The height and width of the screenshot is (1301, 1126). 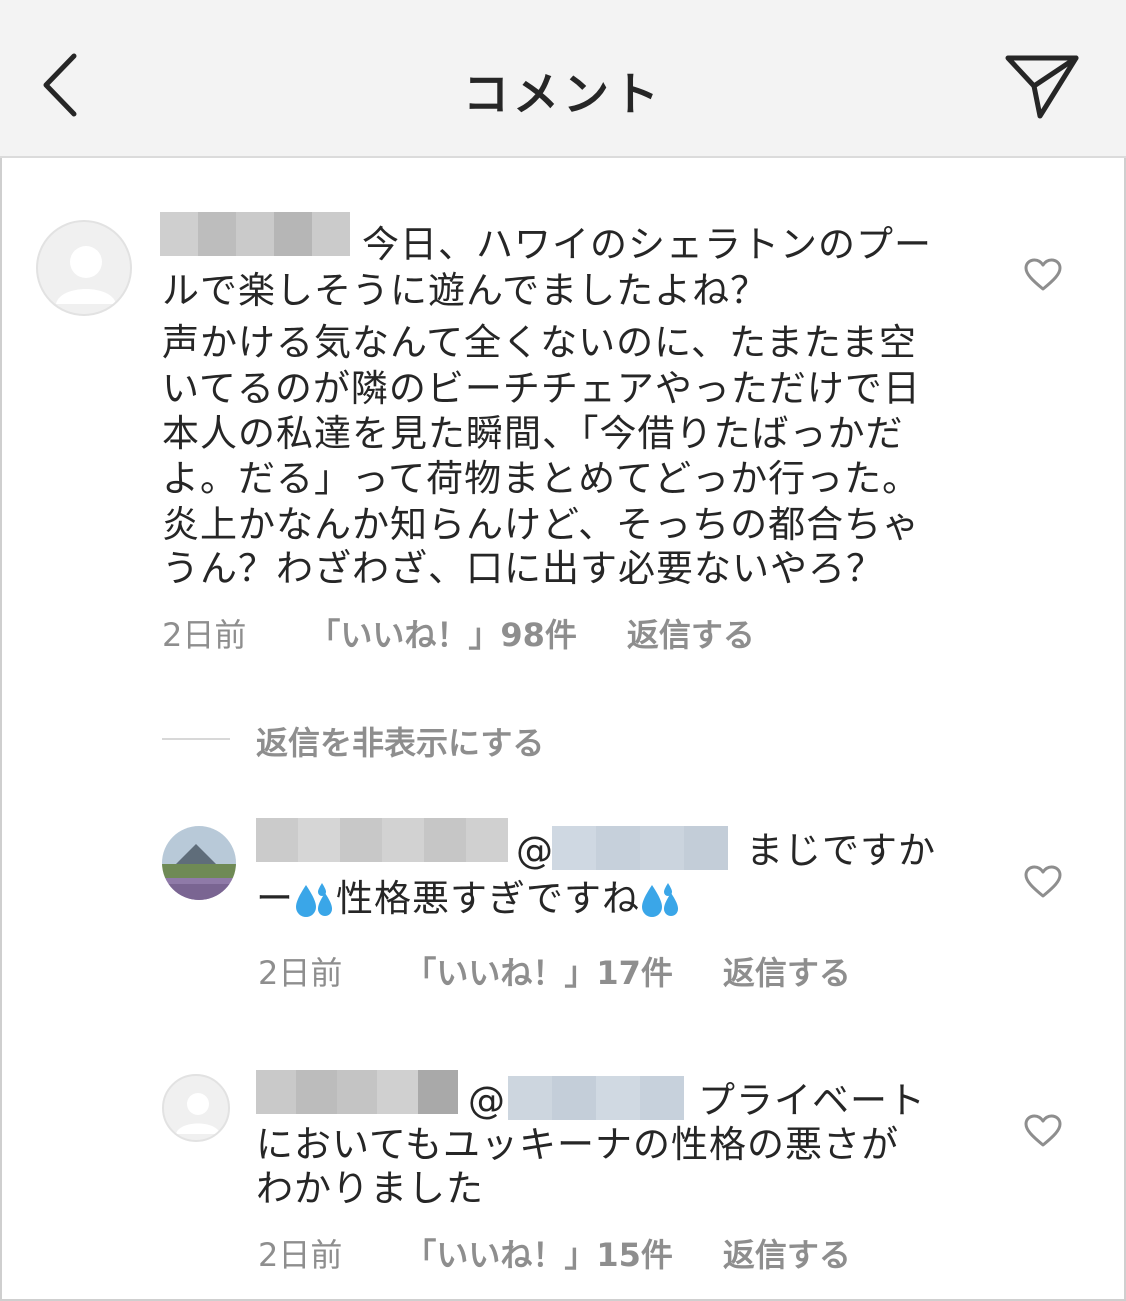 What do you see at coordinates (370, 1188) in the screenshot?
I see `reply-text: わかりました` at bounding box center [370, 1188].